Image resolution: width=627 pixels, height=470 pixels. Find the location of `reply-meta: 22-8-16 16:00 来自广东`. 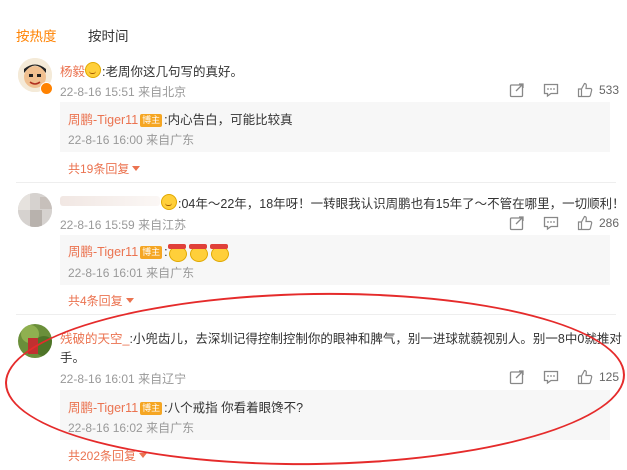

reply-meta: 22-8-16 16:00 来自广东 is located at coordinates (131, 139).